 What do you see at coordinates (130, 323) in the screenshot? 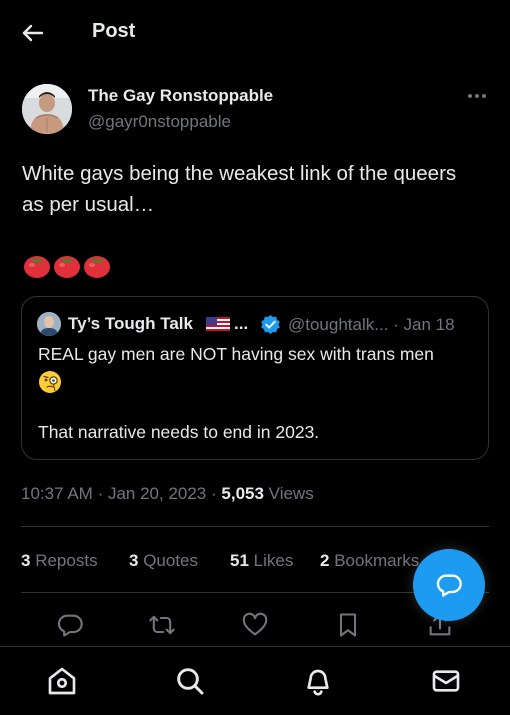
I see `quote-author-name: Ty’s Tough Talk` at bounding box center [130, 323].